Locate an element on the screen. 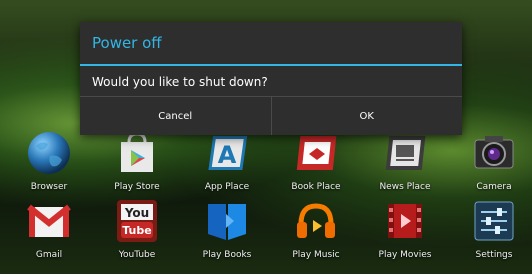 This screenshot has width=532, height=274. app-label: Settings is located at coordinates (494, 255).